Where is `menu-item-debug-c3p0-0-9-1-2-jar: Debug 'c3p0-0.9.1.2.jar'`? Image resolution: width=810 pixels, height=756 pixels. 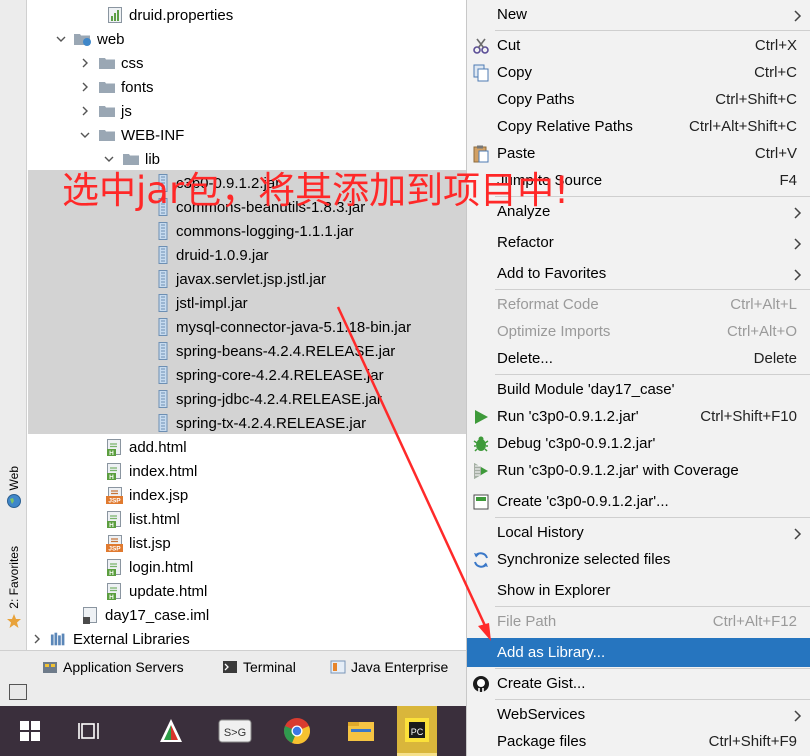 menu-item-debug-c3p0-0-9-1-2-jar: Debug 'c3p0-0.9.1.2.jar' is located at coordinates (638, 443).